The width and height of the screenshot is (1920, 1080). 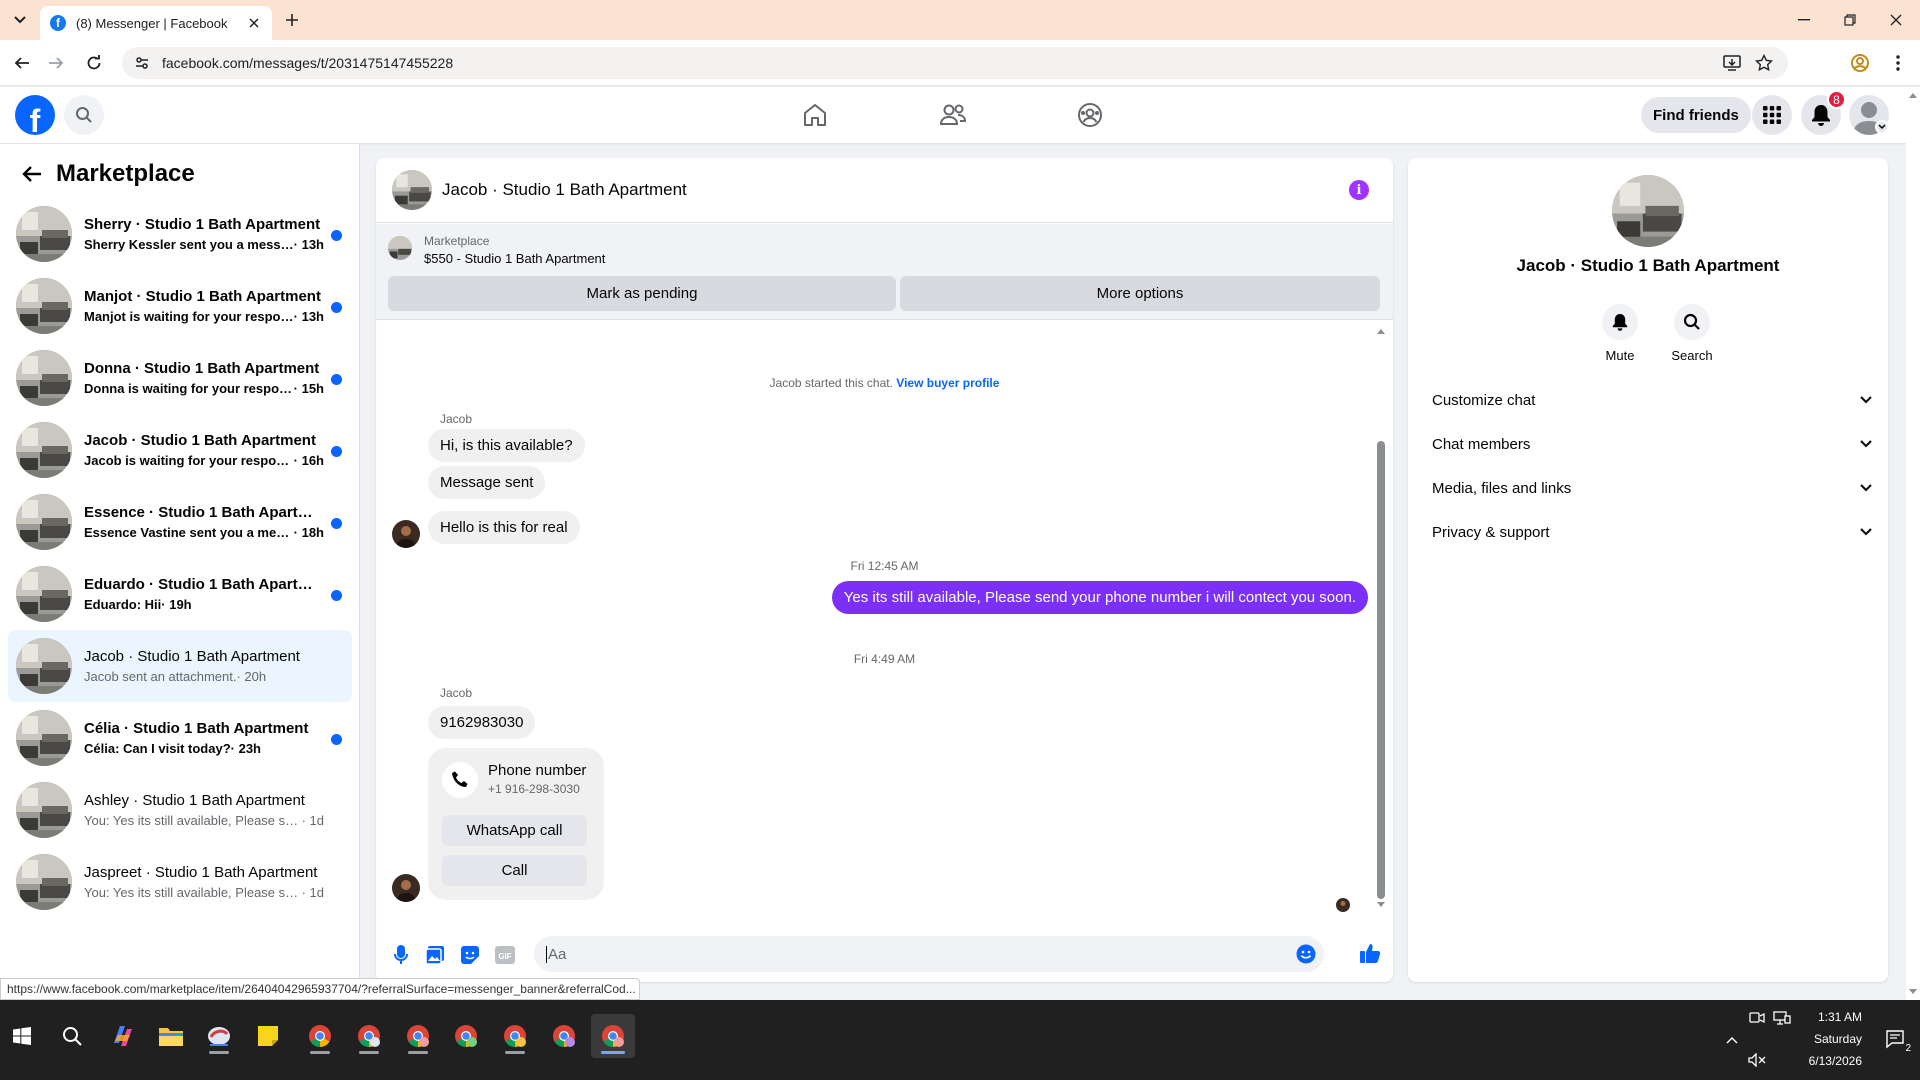 What do you see at coordinates (84, 115) in the screenshot?
I see `search-icon` at bounding box center [84, 115].